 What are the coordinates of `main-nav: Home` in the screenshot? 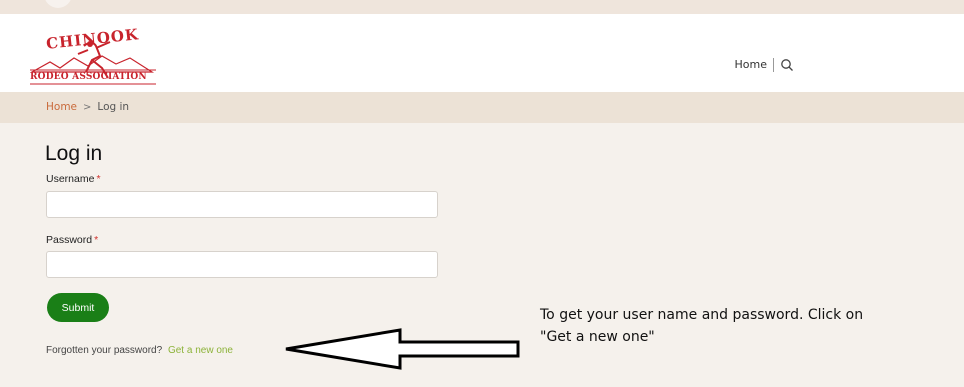 It's located at (764, 65).